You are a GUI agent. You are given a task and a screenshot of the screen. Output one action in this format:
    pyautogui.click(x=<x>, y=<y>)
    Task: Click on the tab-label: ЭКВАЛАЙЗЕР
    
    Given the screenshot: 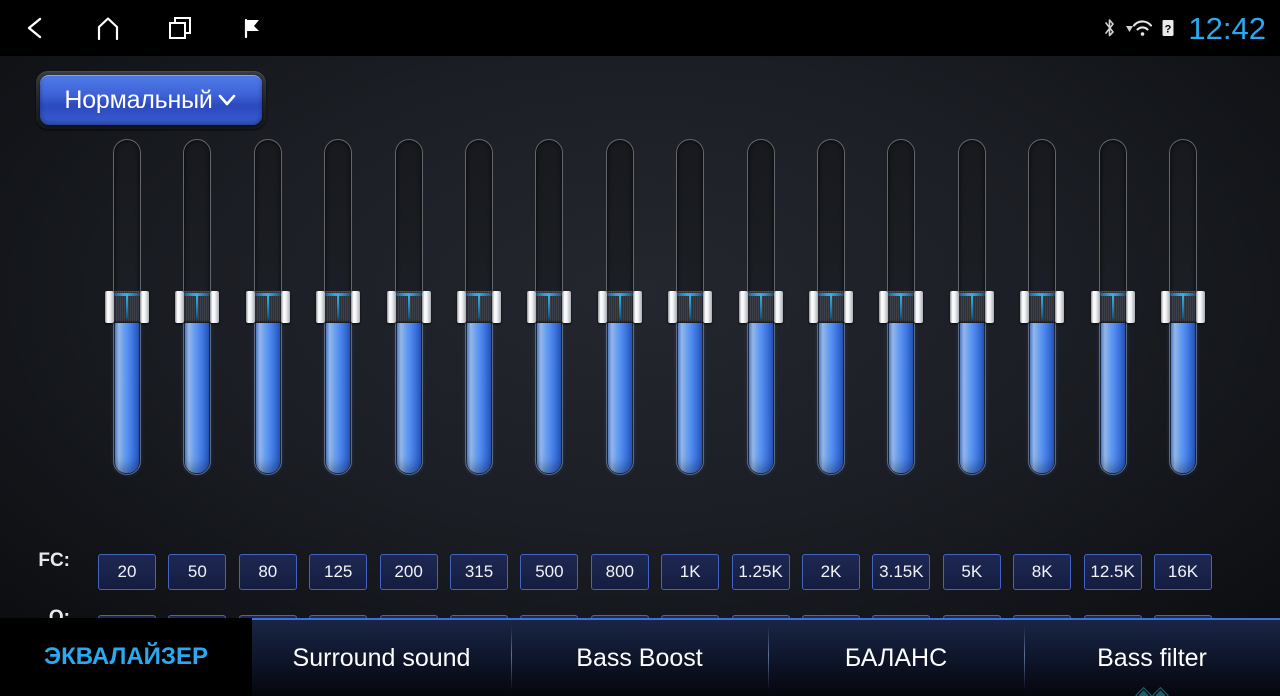 What is the action you would take?
    pyautogui.click(x=126, y=656)
    